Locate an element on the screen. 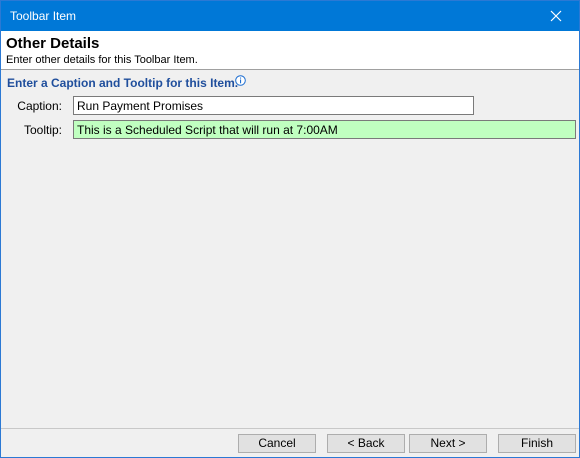  title-bar: Toolbar Item is located at coordinates (290, 16).